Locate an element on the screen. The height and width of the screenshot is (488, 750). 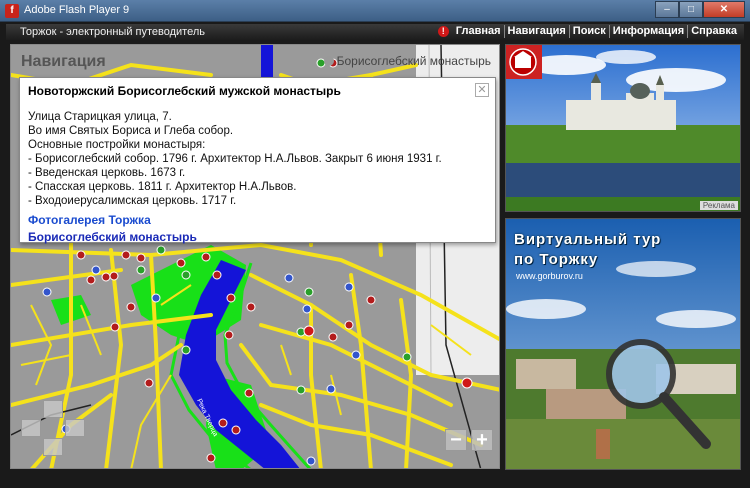
popup-line: Улица Старицкая улица, 7. is located at coordinates (100, 117).